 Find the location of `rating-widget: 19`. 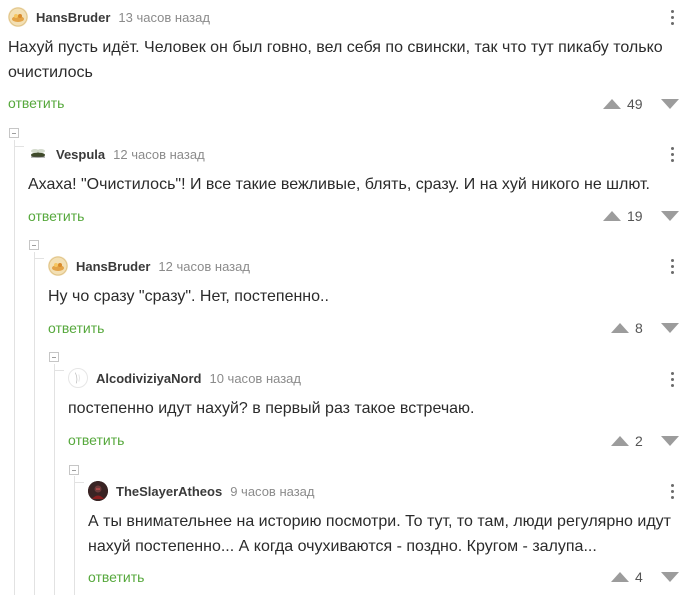

rating-widget: 19 is located at coordinates (641, 216).